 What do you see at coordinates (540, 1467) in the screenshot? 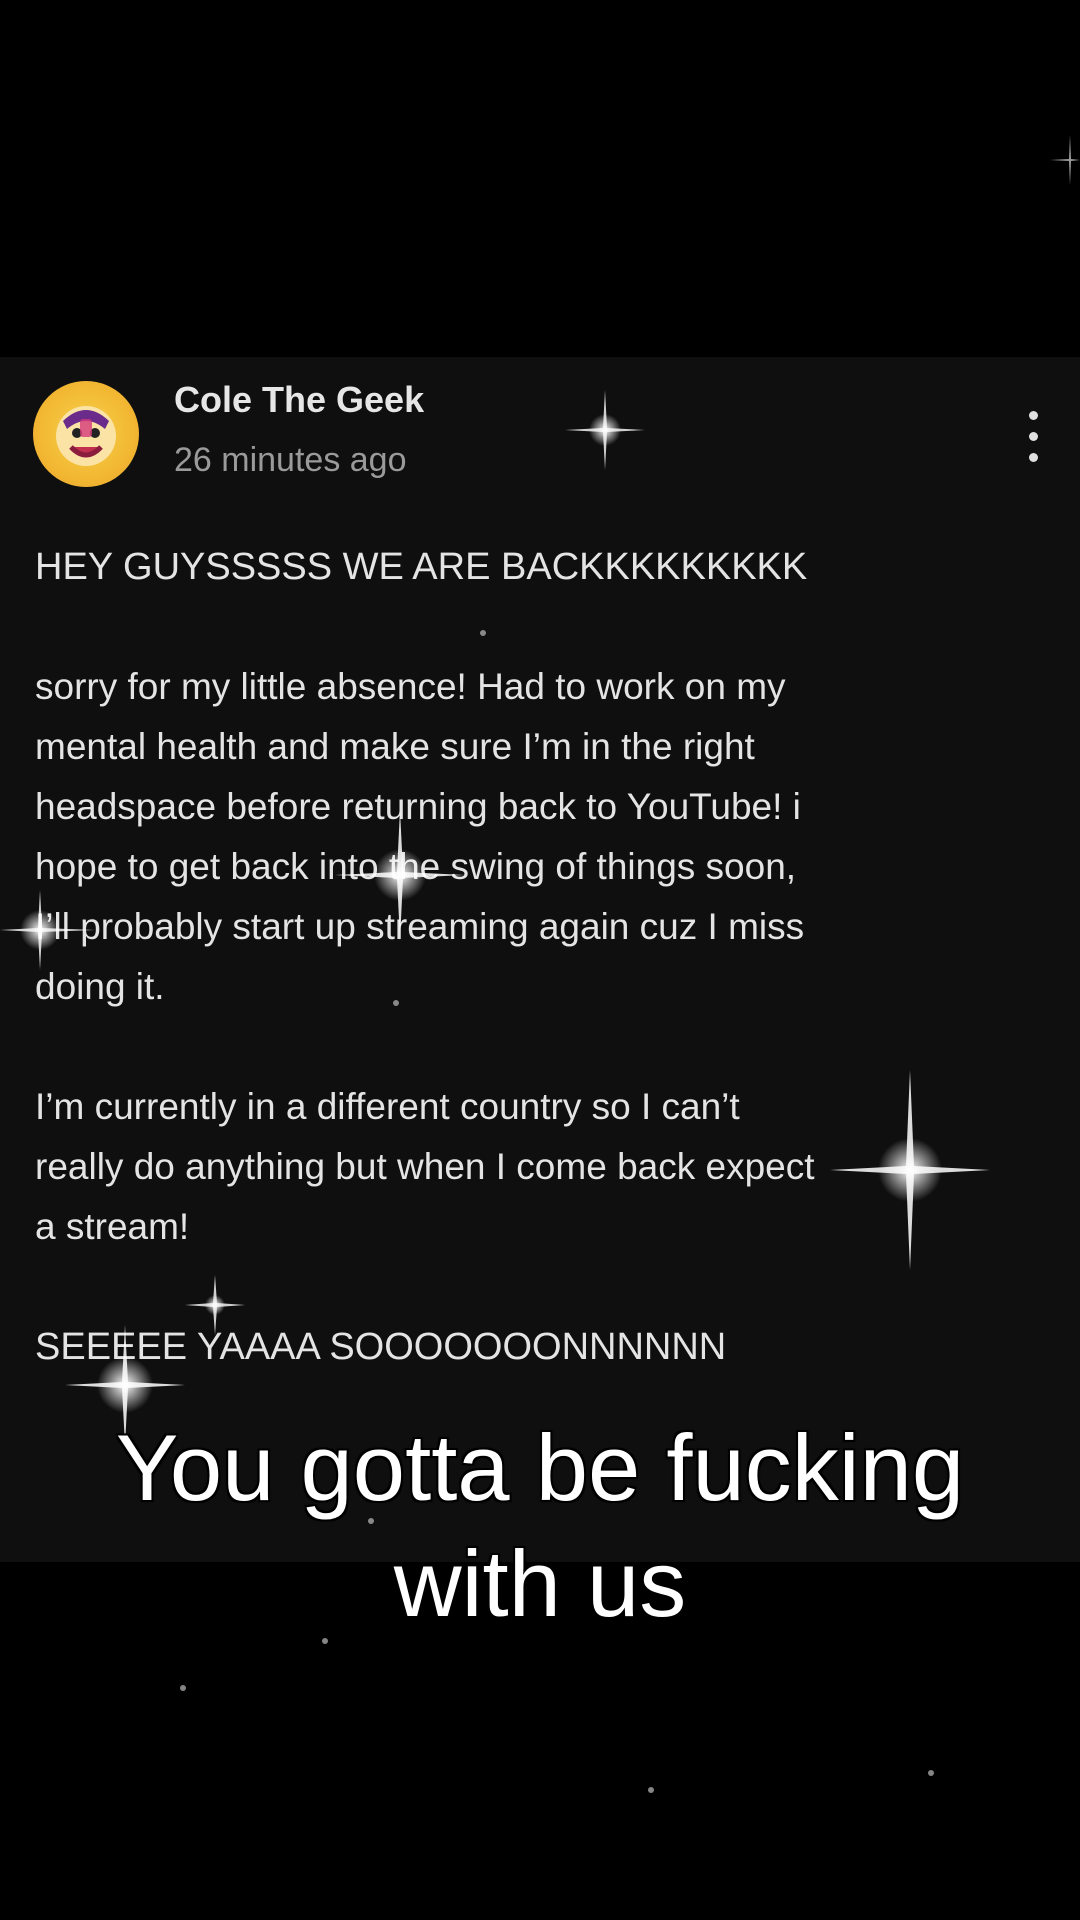
I see `caption-line: You gotta be fucking` at bounding box center [540, 1467].